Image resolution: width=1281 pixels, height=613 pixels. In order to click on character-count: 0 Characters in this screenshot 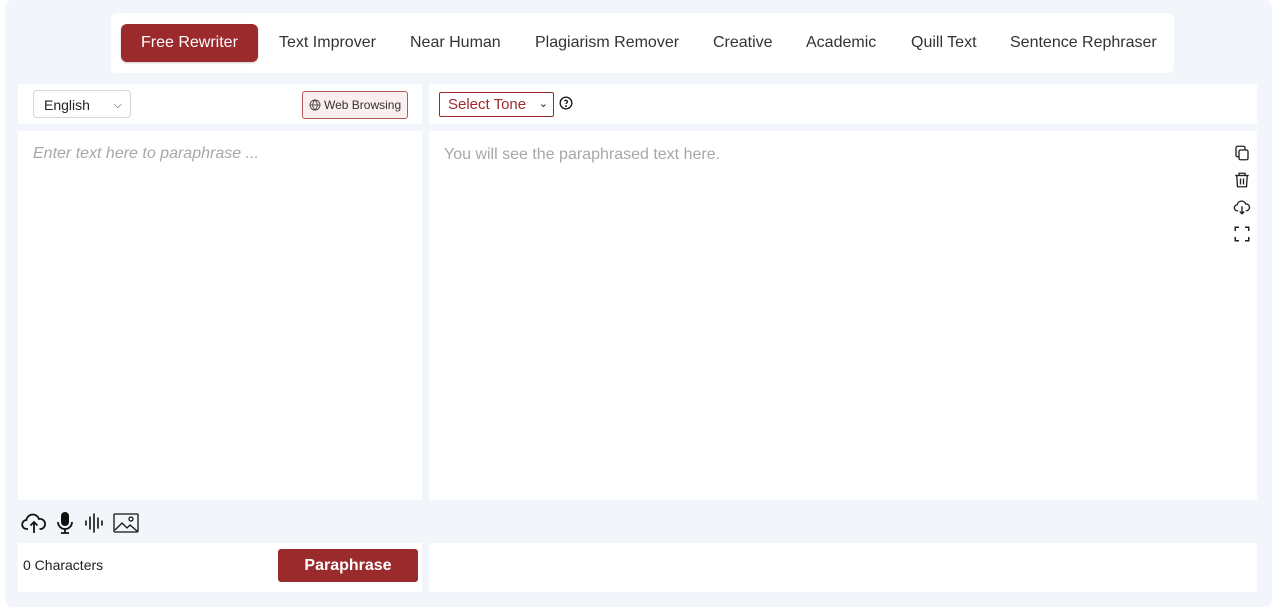, I will do `click(63, 565)`.